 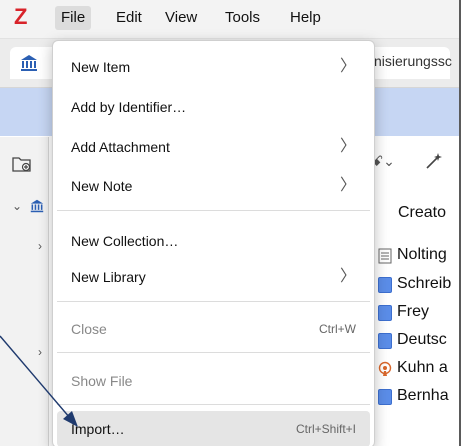 I want to click on annotation-arrow-icon, so click(x=39, y=381).